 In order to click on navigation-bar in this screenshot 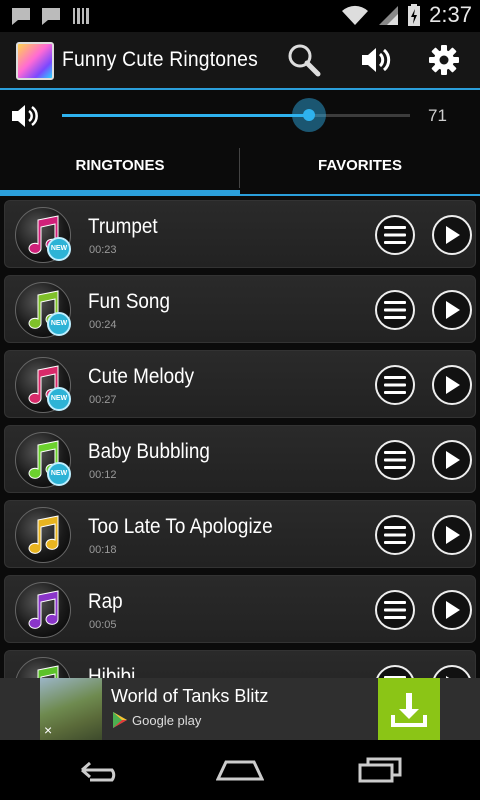, I will do `click(240, 770)`.